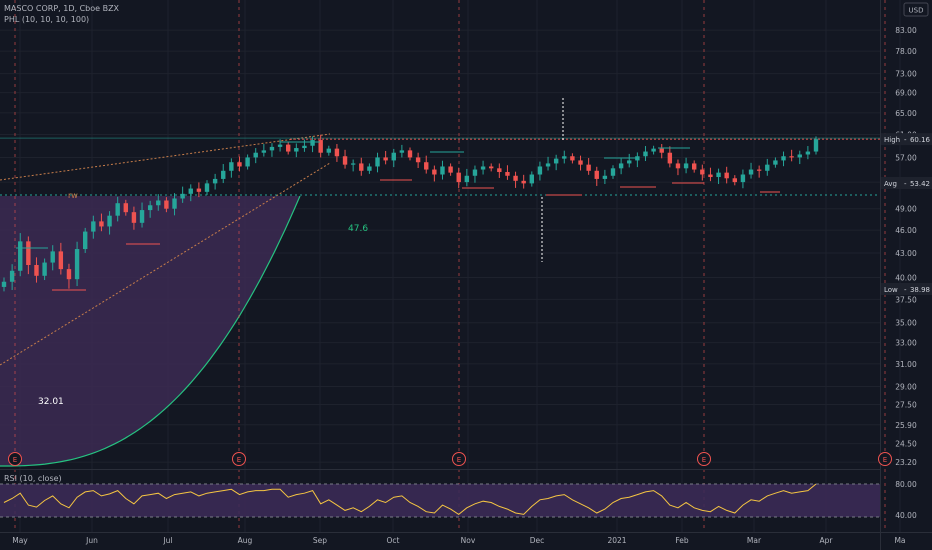 The height and width of the screenshot is (550, 932). I want to click on time-axis: May Jun Jul Aug Sep Oct Nov Dec 2021 Feb Mar Apr Ma, so click(458, 540).